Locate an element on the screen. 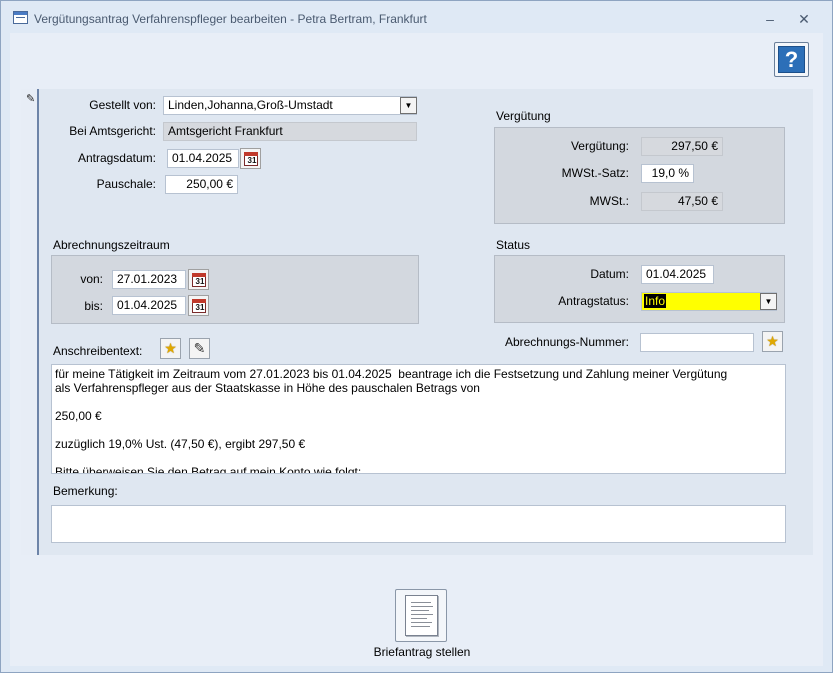 The height and width of the screenshot is (673, 833). help-icon: ? is located at coordinates (791, 59).